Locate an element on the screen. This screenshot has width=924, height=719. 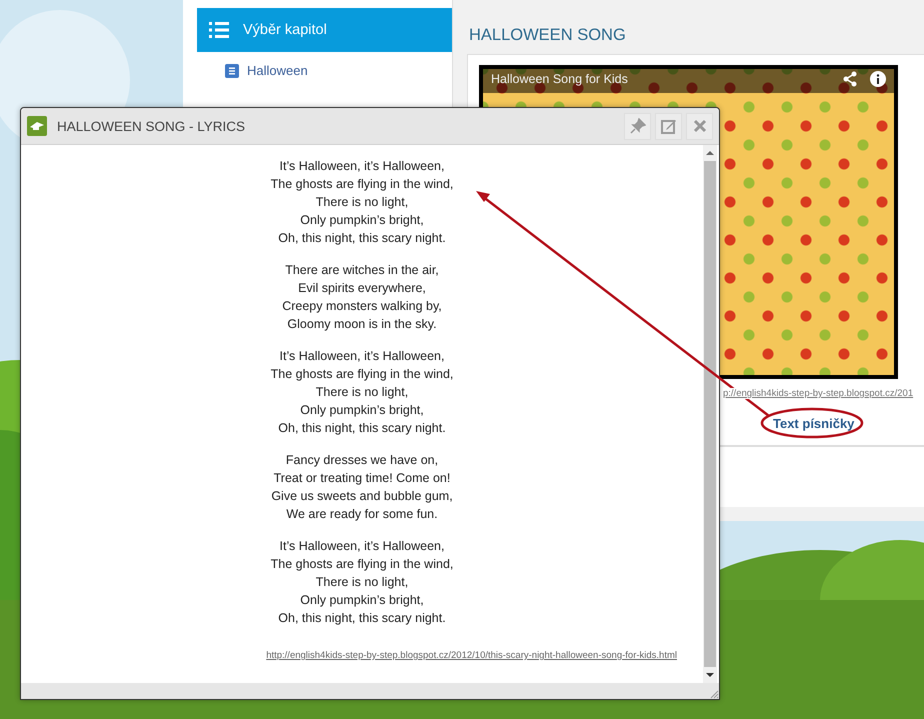
page-title: HALLOWEEN SONG is located at coordinates (547, 35).